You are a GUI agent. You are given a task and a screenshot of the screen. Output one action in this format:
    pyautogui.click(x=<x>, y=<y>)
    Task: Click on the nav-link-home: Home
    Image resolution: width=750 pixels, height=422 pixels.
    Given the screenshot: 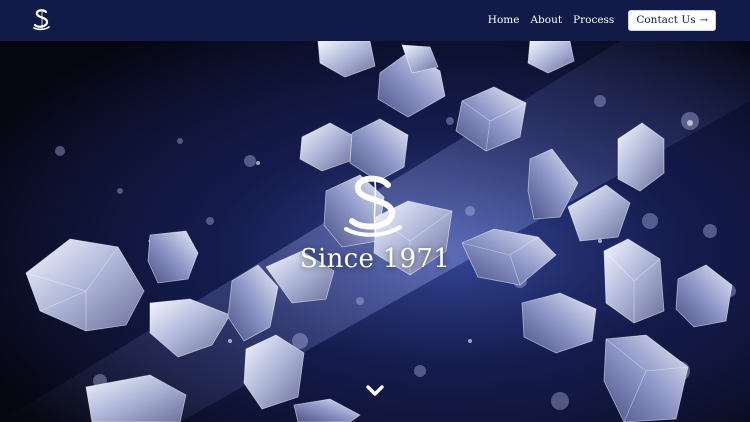 What is the action you would take?
    pyautogui.click(x=504, y=20)
    